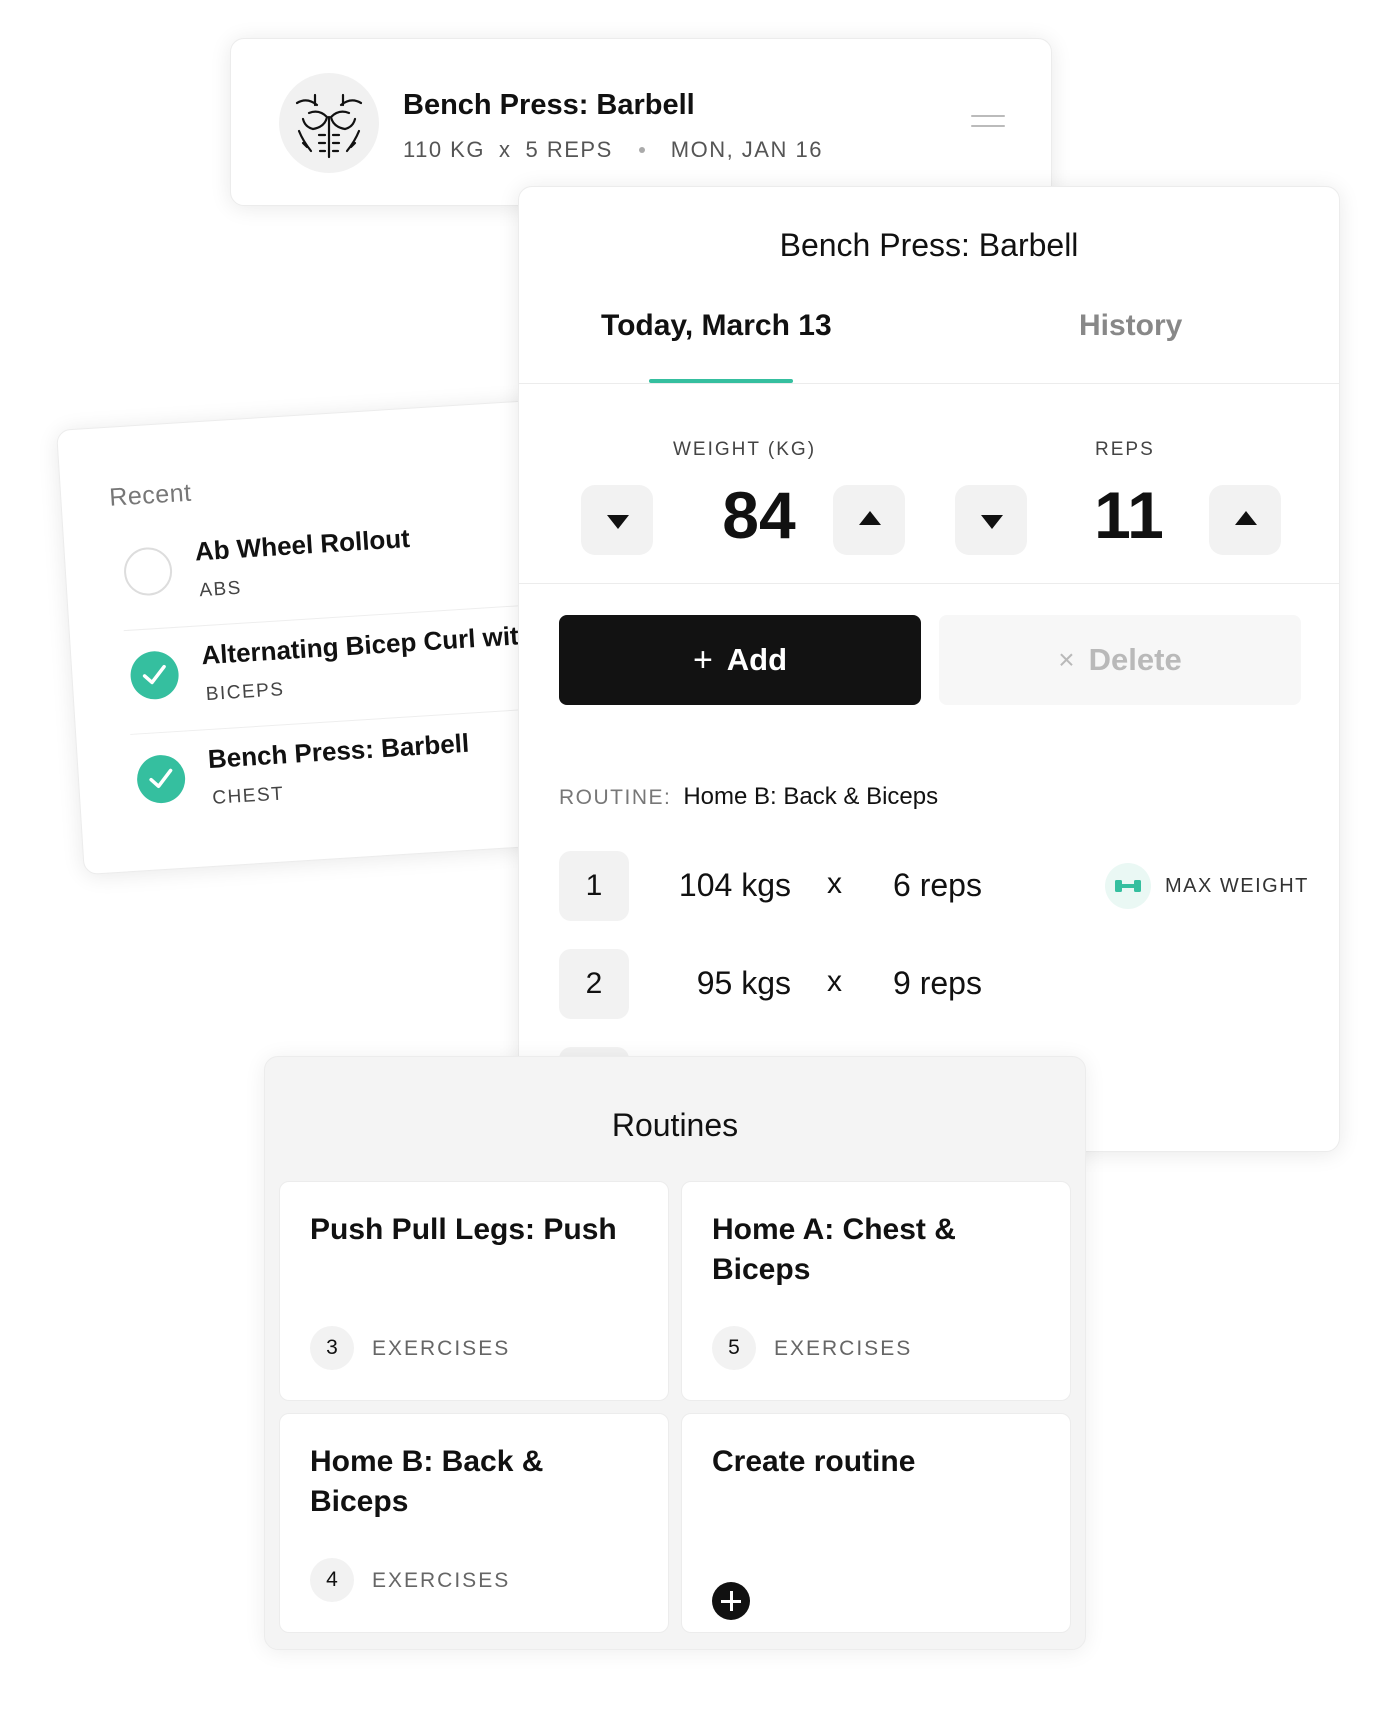 This screenshot has width=1393, height=1714. Describe the element at coordinates (929, 583) in the screenshot. I see `stepper-divider` at that location.